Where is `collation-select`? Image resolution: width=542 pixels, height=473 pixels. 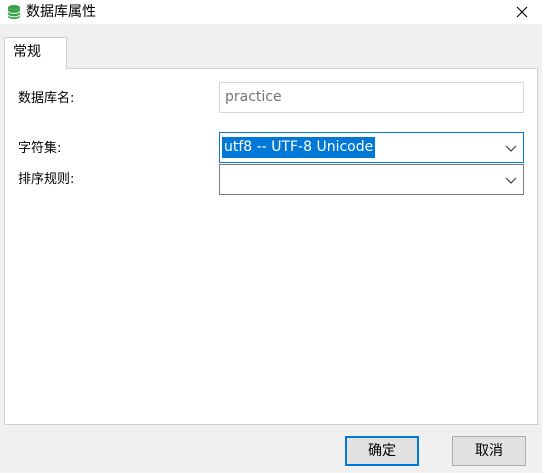
collation-select is located at coordinates (371, 179).